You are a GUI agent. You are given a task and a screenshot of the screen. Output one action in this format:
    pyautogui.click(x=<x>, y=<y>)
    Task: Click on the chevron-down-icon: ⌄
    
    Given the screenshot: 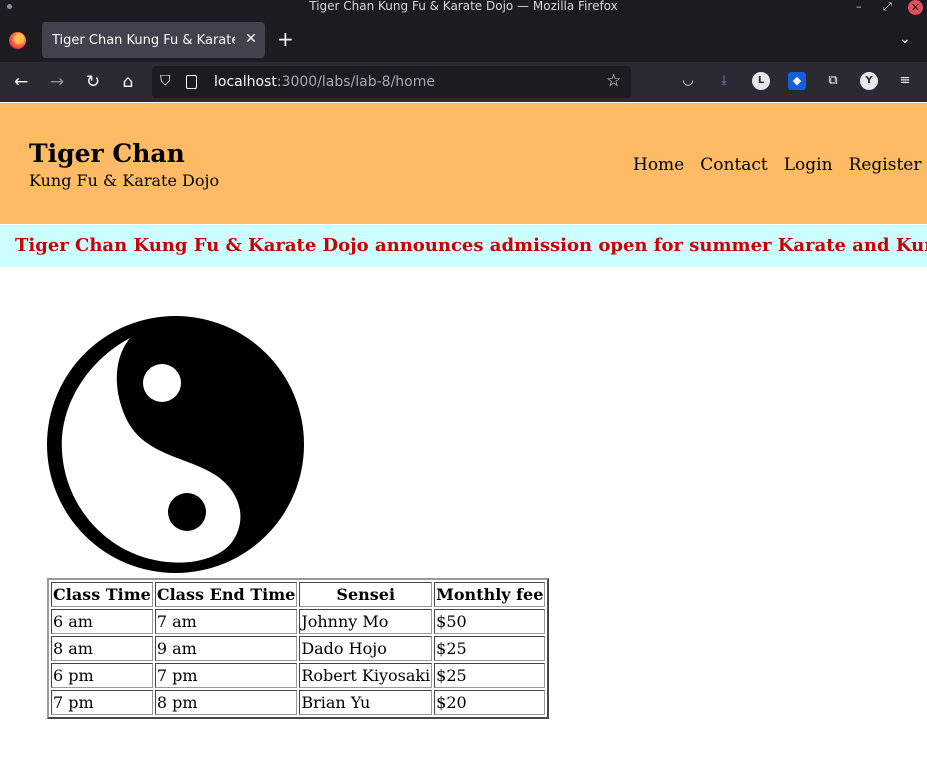 What is the action you would take?
    pyautogui.click(x=905, y=39)
    